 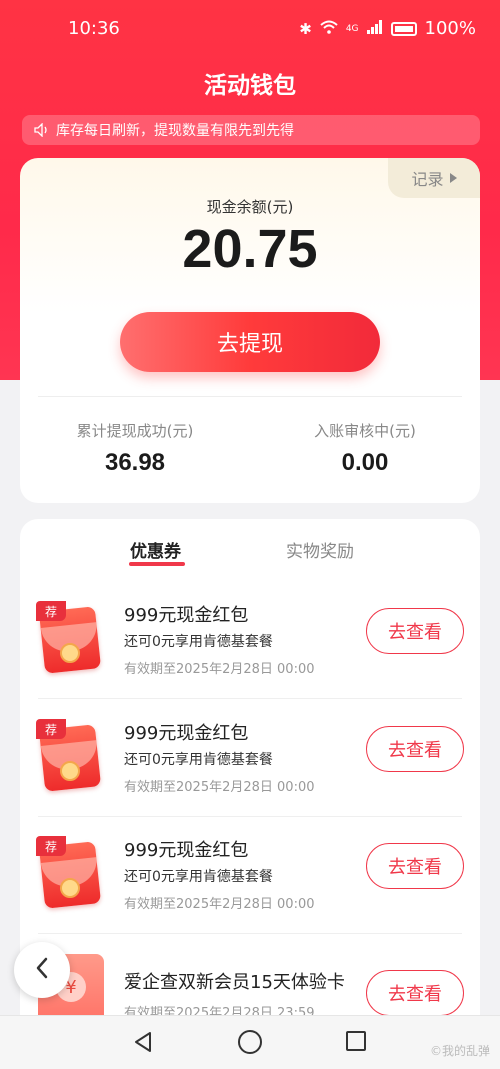 What do you see at coordinates (143, 1044) in the screenshot?
I see `nav-back-icon` at bounding box center [143, 1044].